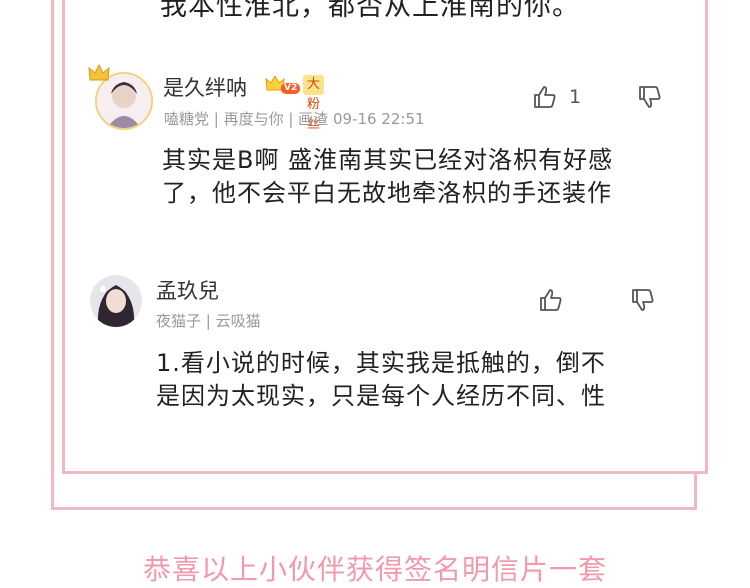 The image size is (750, 588). I want to click on congratulations-caption: 恭喜以上小伙伴获得签名明信片一套, so click(374, 569).